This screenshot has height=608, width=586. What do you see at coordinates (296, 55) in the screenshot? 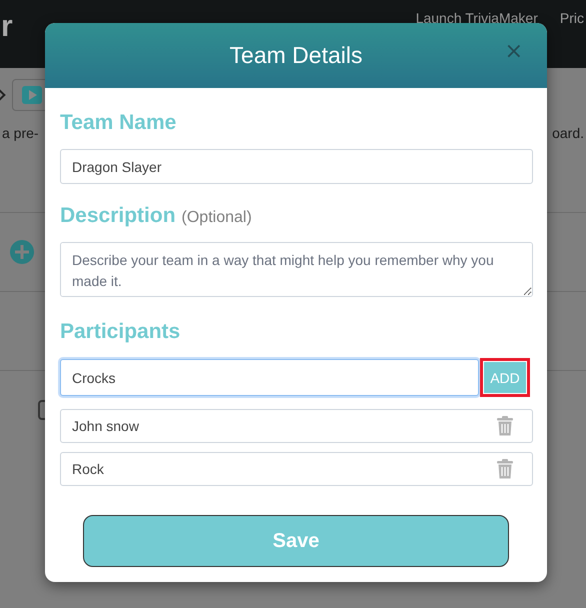
I see `dialog-title: Team Details` at bounding box center [296, 55].